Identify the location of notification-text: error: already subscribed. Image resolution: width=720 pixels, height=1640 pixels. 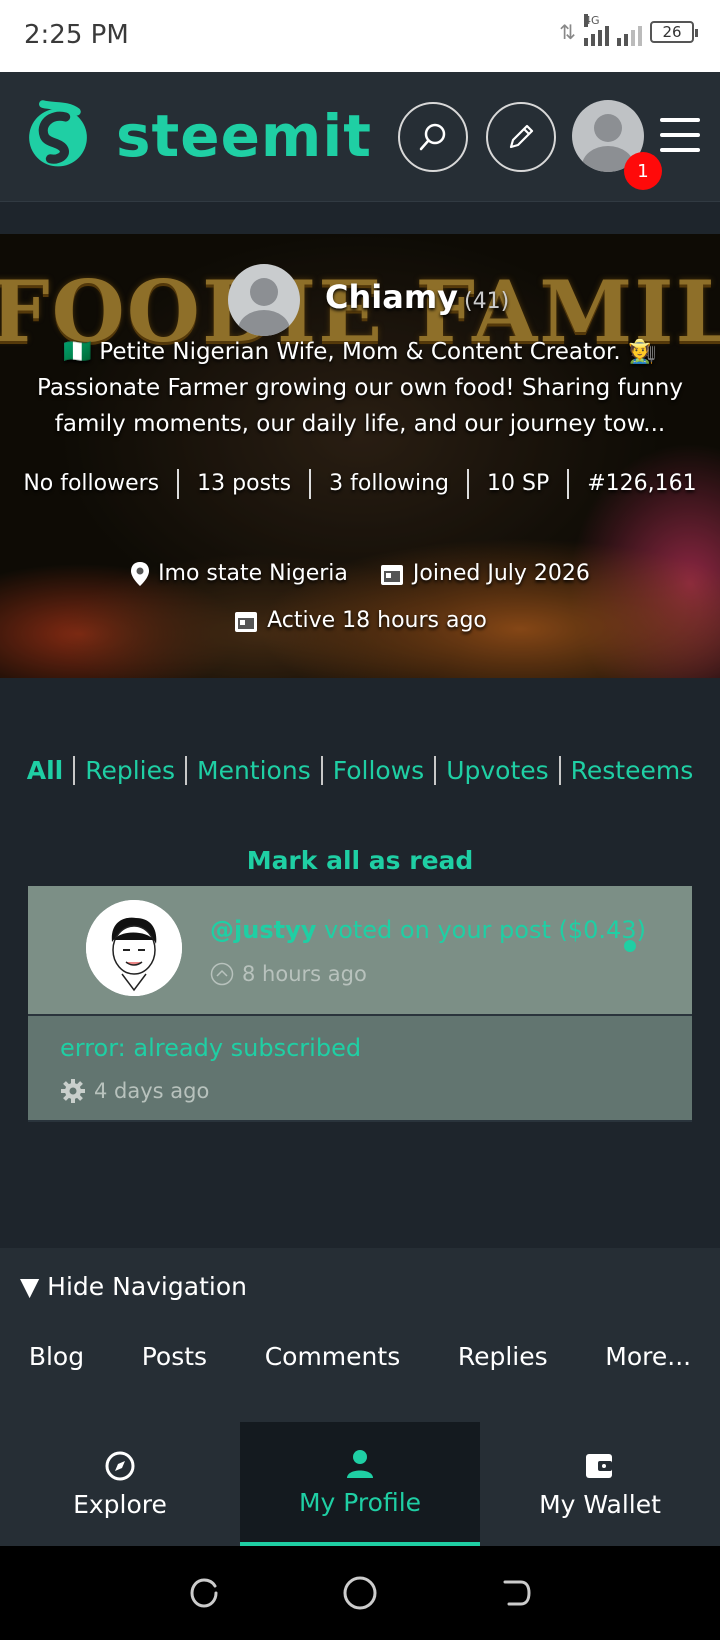
(211, 1048).